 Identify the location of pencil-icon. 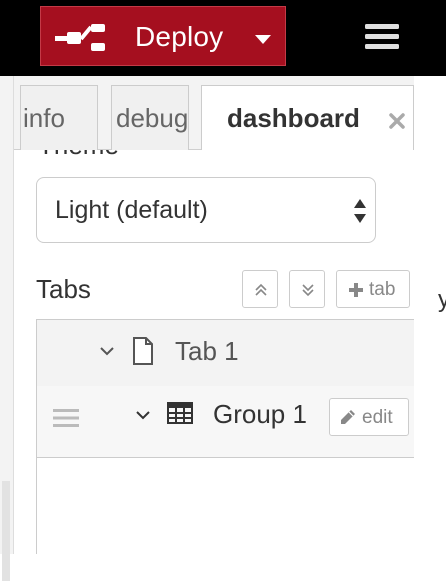
(348, 417).